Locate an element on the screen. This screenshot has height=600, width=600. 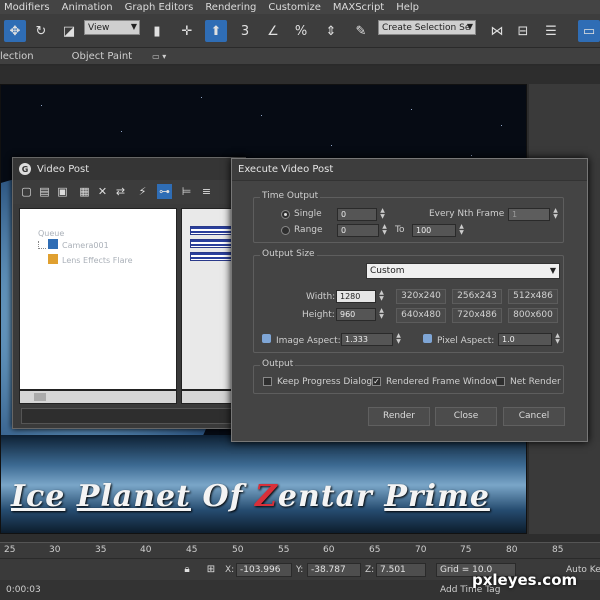
save-sequence-icon: ▣ is located at coordinates (62, 191).